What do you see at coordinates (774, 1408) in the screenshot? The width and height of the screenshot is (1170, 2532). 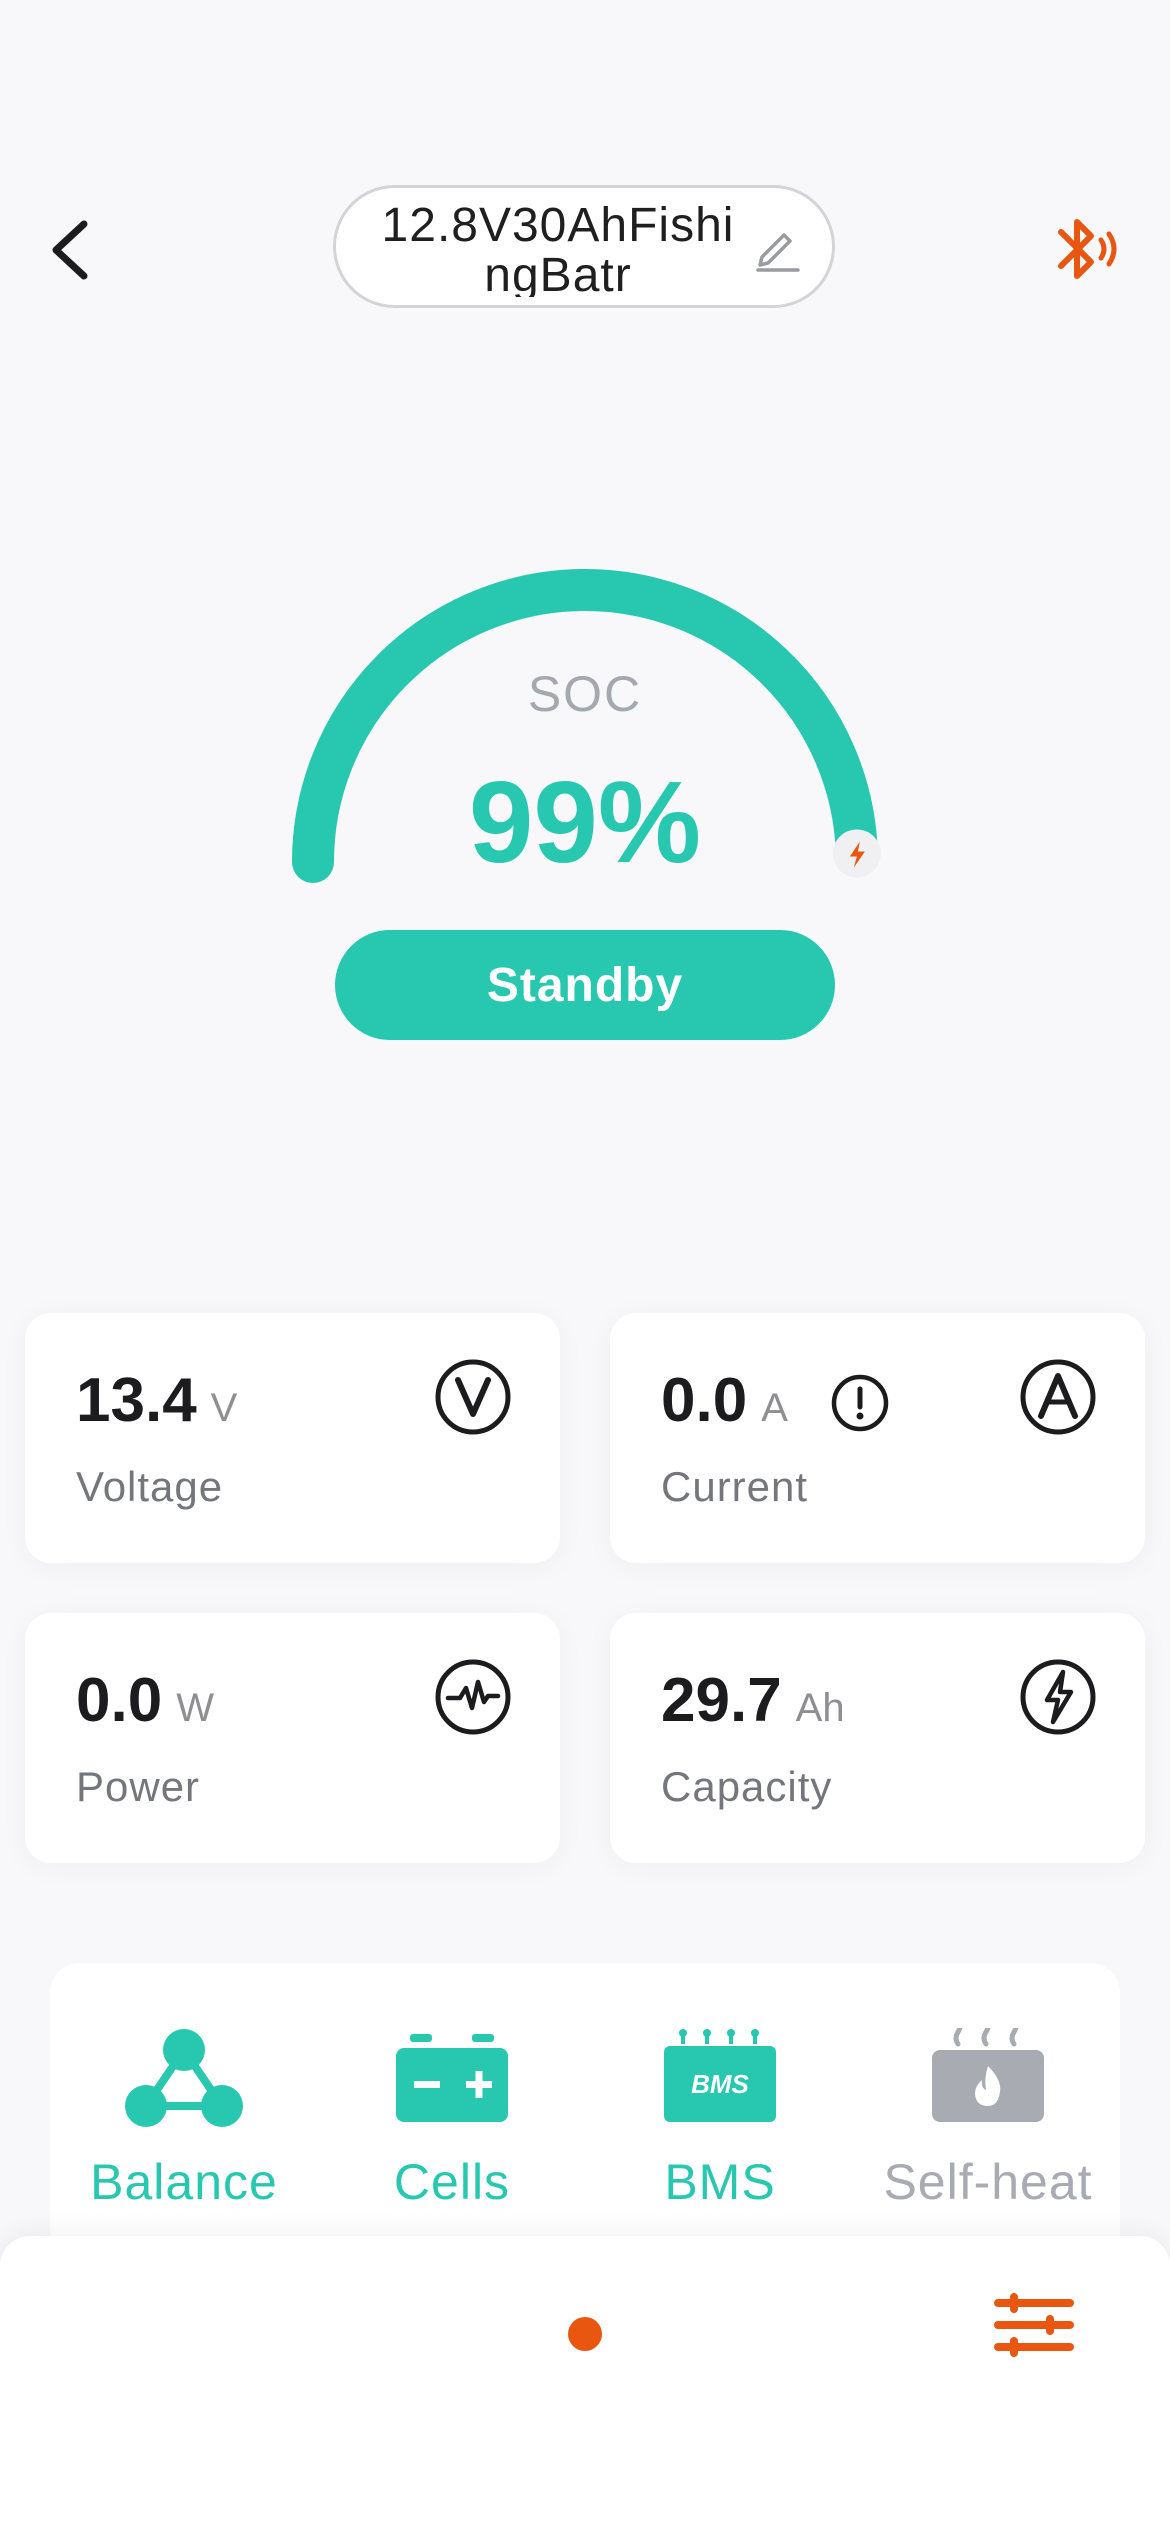 I see `current-unit: A` at bounding box center [774, 1408].